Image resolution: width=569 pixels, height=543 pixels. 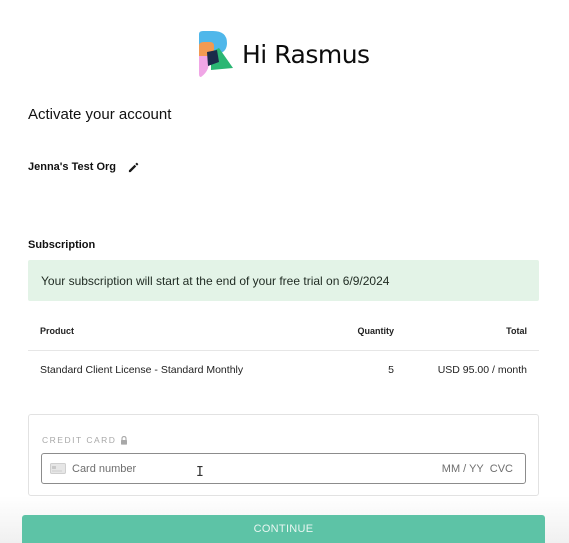 What do you see at coordinates (283, 331) in the screenshot?
I see `table-header: Product Quantity Total` at bounding box center [283, 331].